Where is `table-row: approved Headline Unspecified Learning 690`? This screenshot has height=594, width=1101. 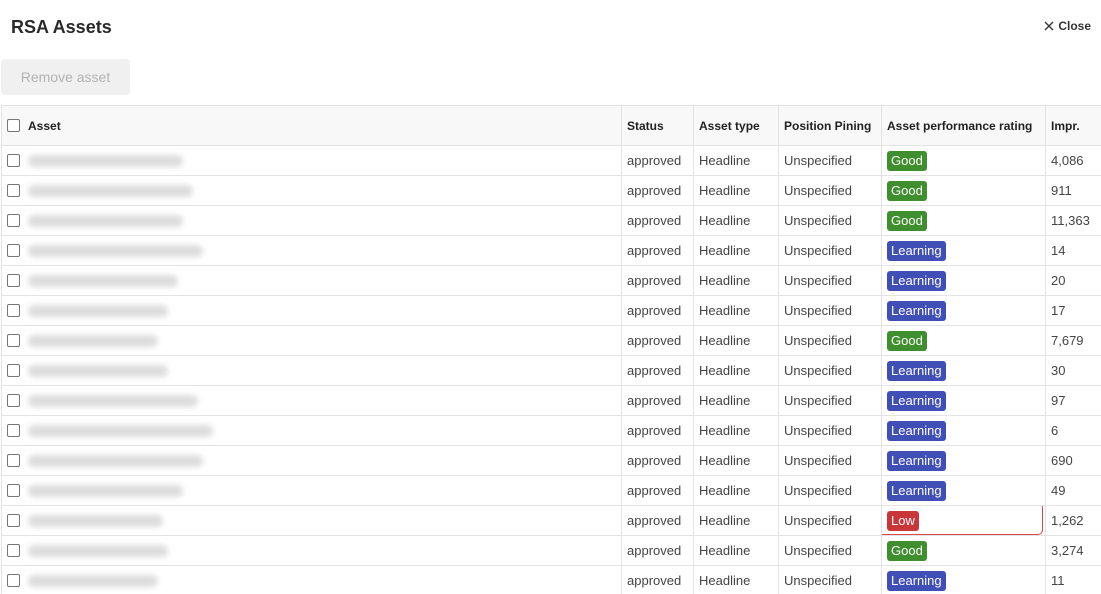 table-row: approved Headline Unspecified Learning 690 is located at coordinates (551, 460).